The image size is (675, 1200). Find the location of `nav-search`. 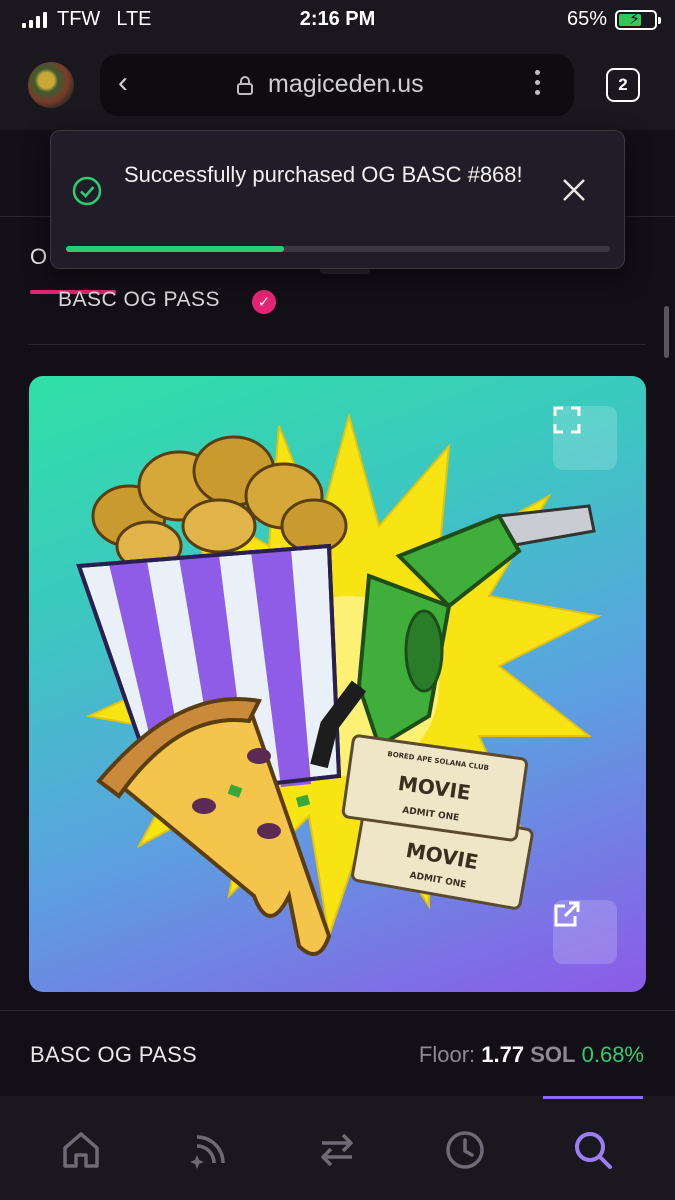

nav-search is located at coordinates (593, 1150).